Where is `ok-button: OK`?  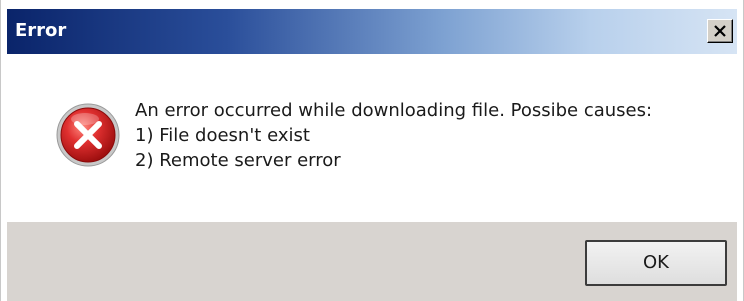 ok-button: OK is located at coordinates (656, 263).